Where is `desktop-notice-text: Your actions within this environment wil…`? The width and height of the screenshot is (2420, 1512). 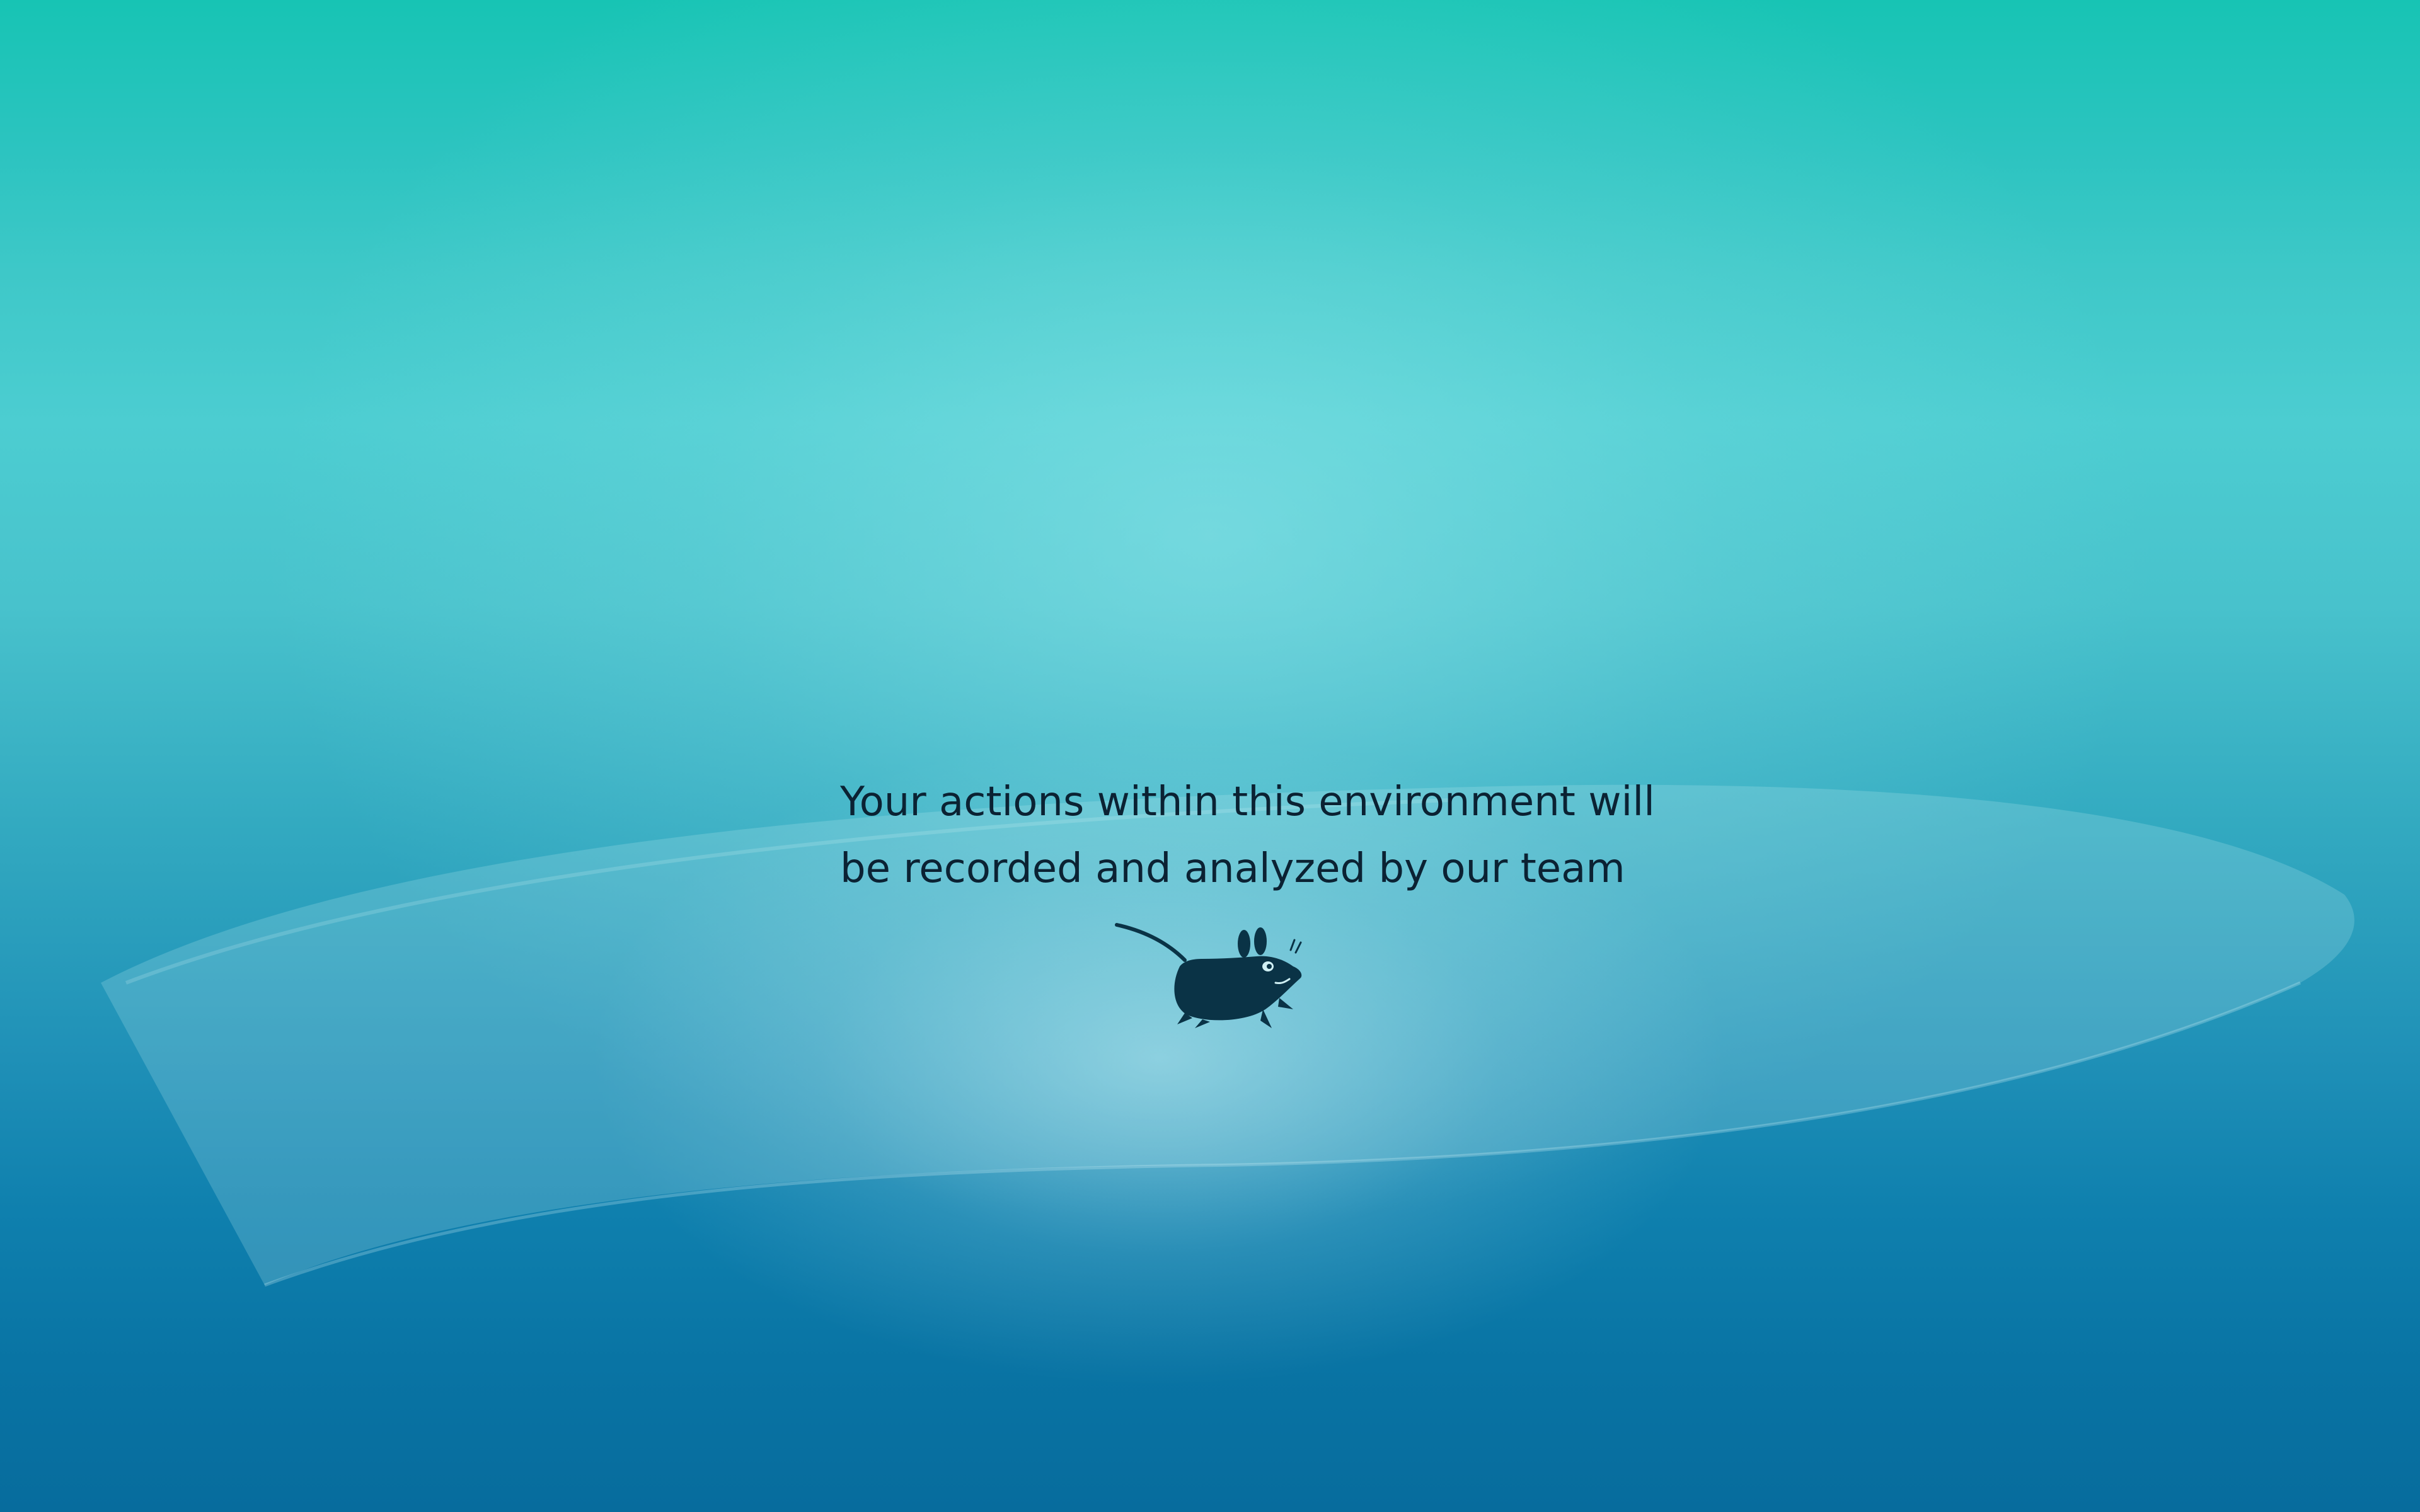
desktop-notice-text: Your actions within this environment wil… is located at coordinates (1263, 835).